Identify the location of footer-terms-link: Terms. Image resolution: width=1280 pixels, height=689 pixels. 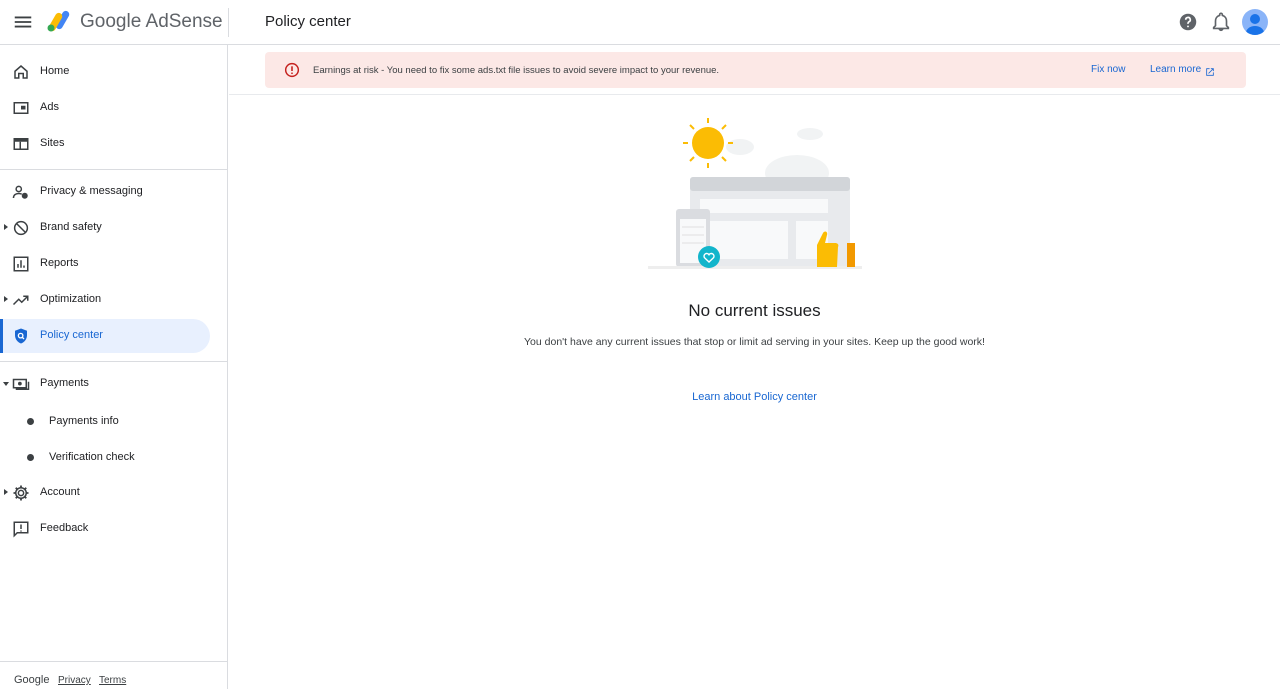
(112, 680).